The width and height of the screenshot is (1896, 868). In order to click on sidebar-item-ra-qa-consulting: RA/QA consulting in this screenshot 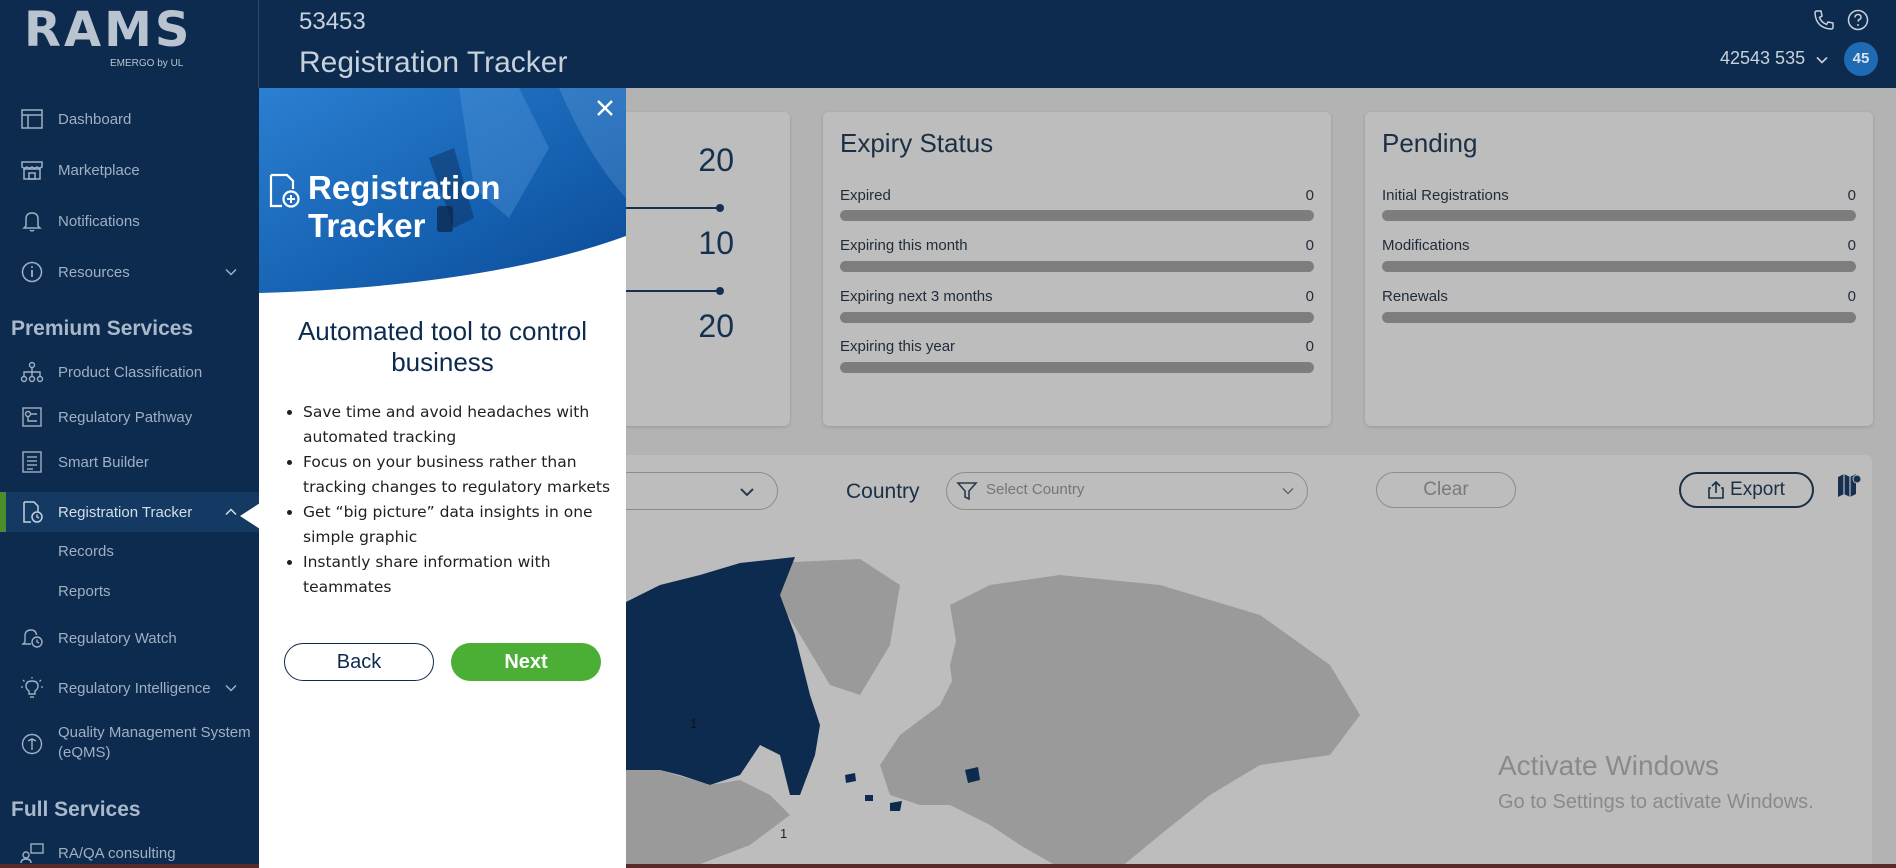, I will do `click(129, 850)`.